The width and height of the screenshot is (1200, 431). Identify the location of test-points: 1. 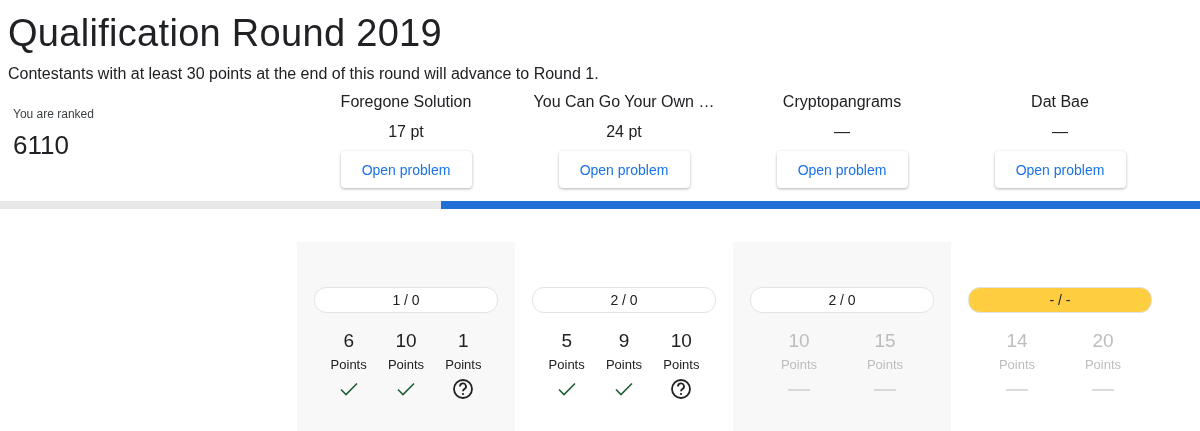
(463, 341).